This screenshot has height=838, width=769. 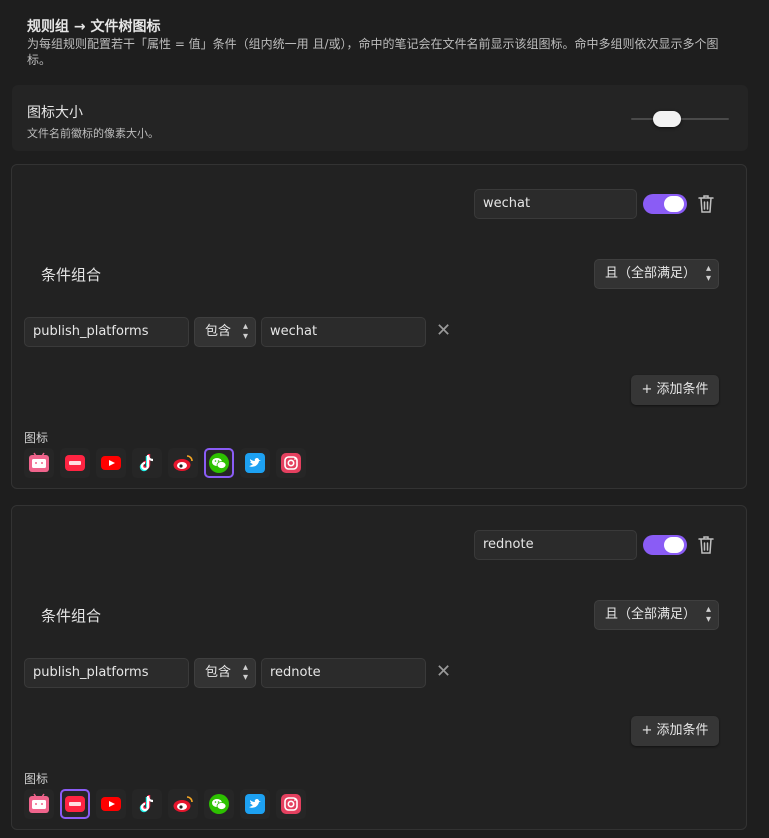 What do you see at coordinates (380, 118) in the screenshot?
I see `icon-size-setting: 图标大小 文件名前徽标的像素大小。` at bounding box center [380, 118].